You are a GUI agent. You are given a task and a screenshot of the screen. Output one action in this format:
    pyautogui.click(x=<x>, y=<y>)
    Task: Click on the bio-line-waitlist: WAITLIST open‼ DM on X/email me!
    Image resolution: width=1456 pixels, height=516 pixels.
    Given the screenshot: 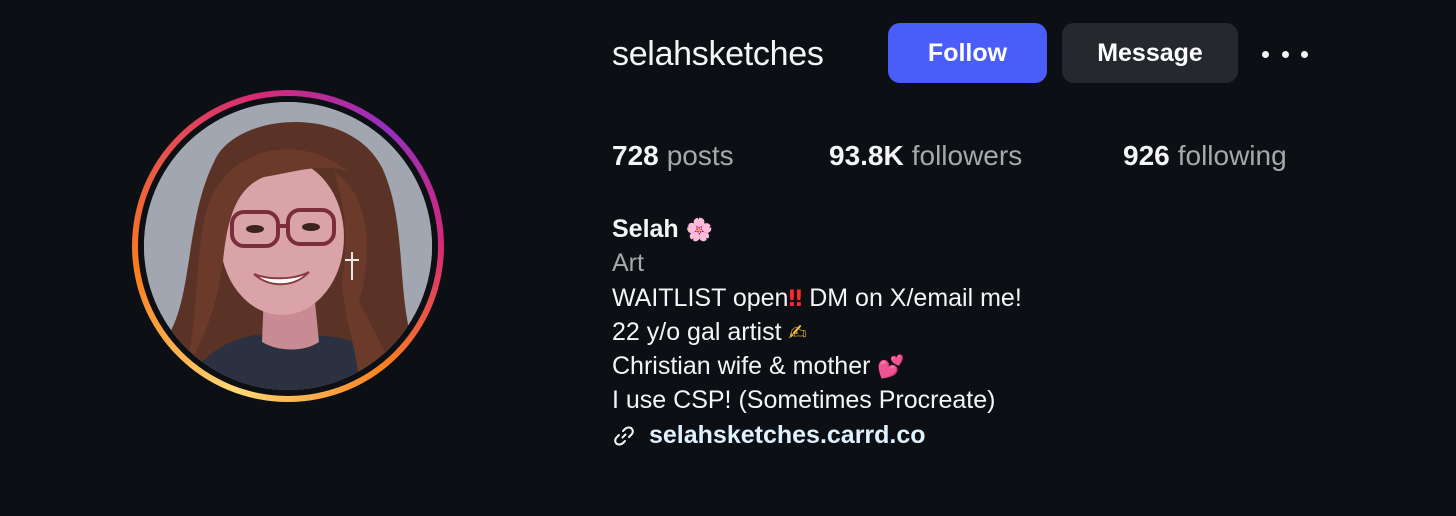 What is the action you would take?
    pyautogui.click(x=817, y=298)
    